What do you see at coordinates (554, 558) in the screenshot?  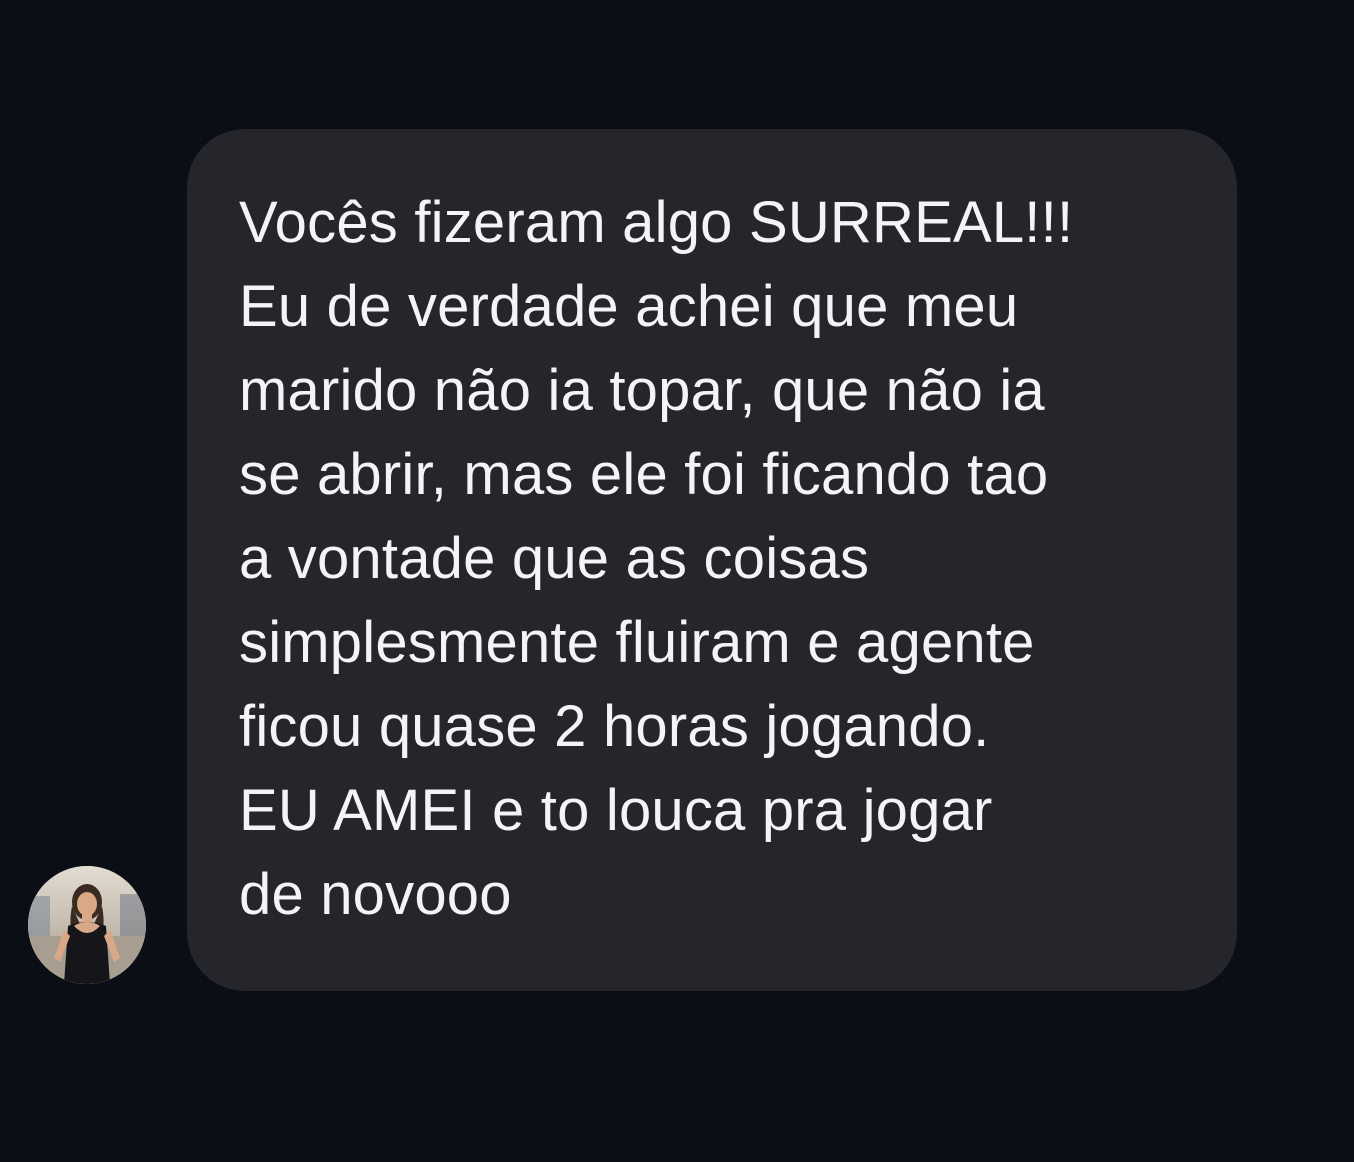 I see `message-line: a vontade que as coisas` at bounding box center [554, 558].